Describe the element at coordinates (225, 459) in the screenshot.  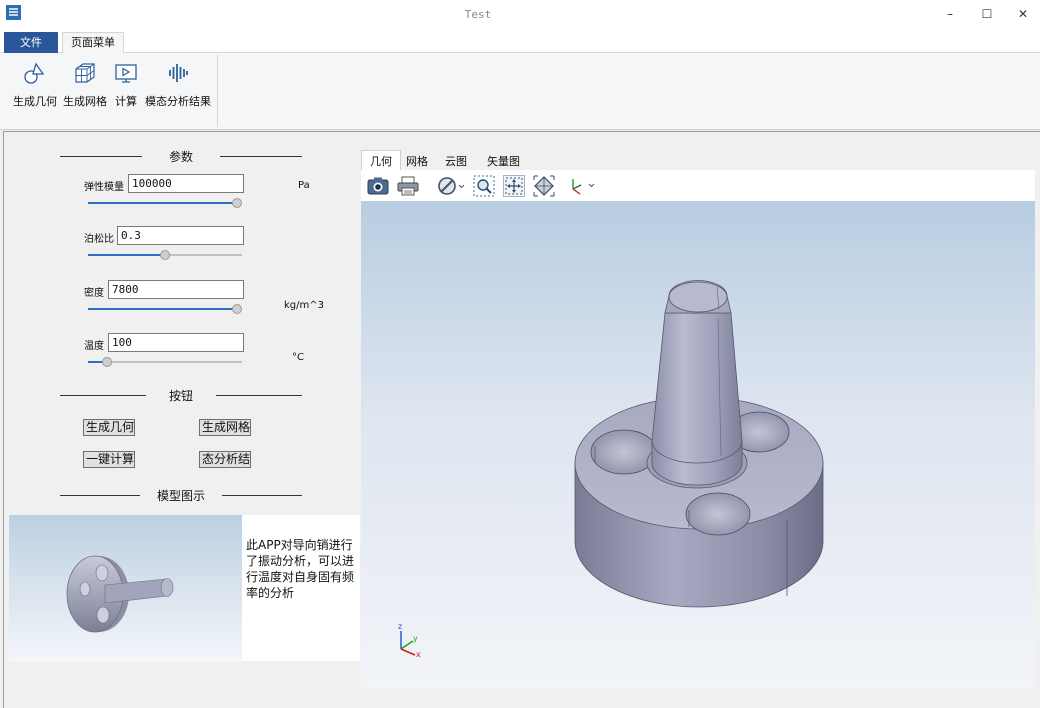
I see `modal-analysis-results-button: 态分析结` at that location.